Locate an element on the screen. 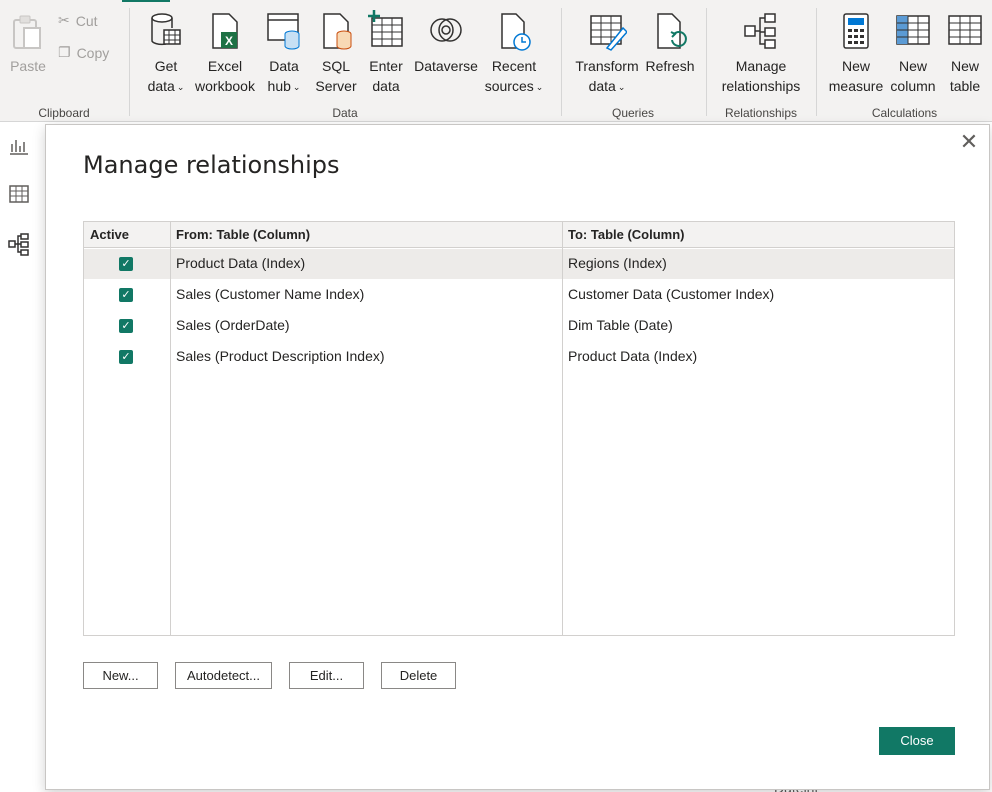 This screenshot has width=992, height=792. sql-server-button: SQL Server is located at coordinates (336, 53).